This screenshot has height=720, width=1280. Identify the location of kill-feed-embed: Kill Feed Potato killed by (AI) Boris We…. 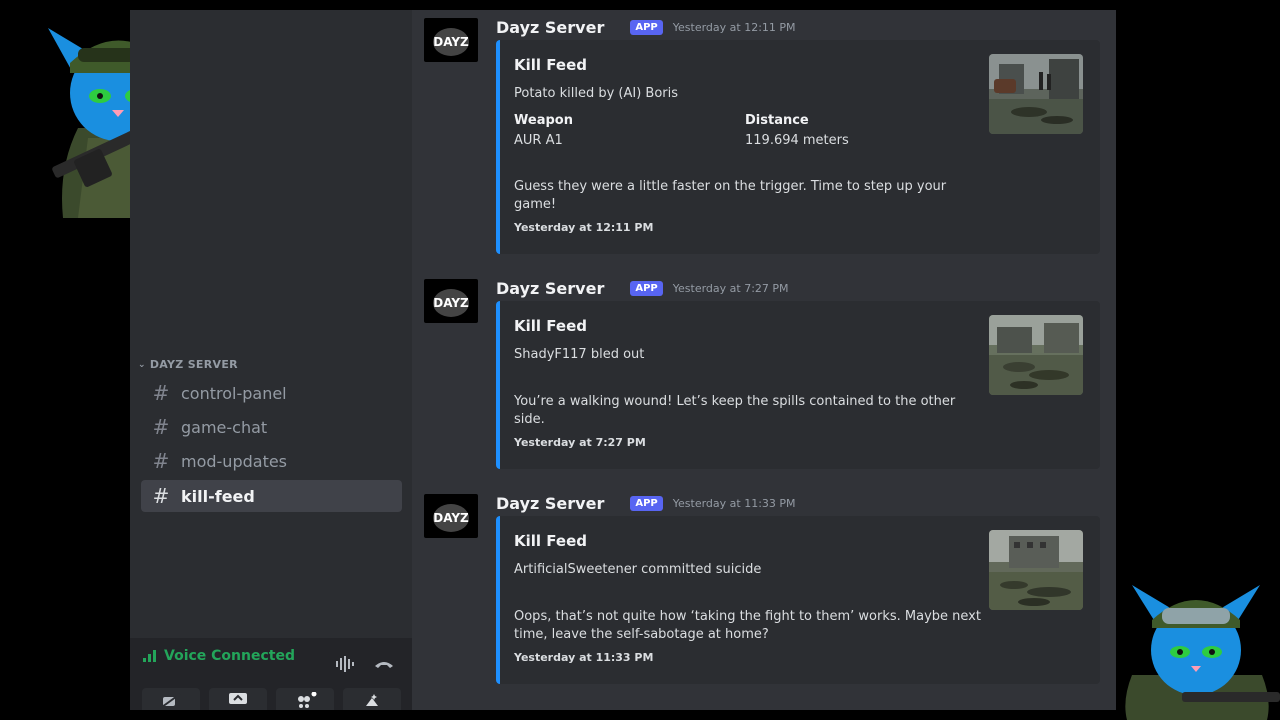
(798, 147).